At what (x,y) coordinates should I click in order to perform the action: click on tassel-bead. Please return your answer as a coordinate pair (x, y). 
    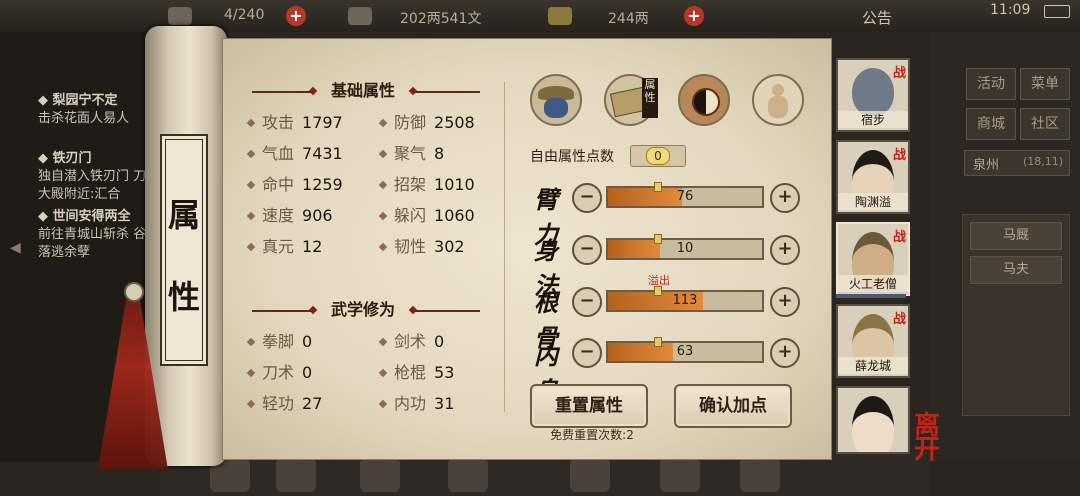
    Looking at the image, I should click on (134, 292).